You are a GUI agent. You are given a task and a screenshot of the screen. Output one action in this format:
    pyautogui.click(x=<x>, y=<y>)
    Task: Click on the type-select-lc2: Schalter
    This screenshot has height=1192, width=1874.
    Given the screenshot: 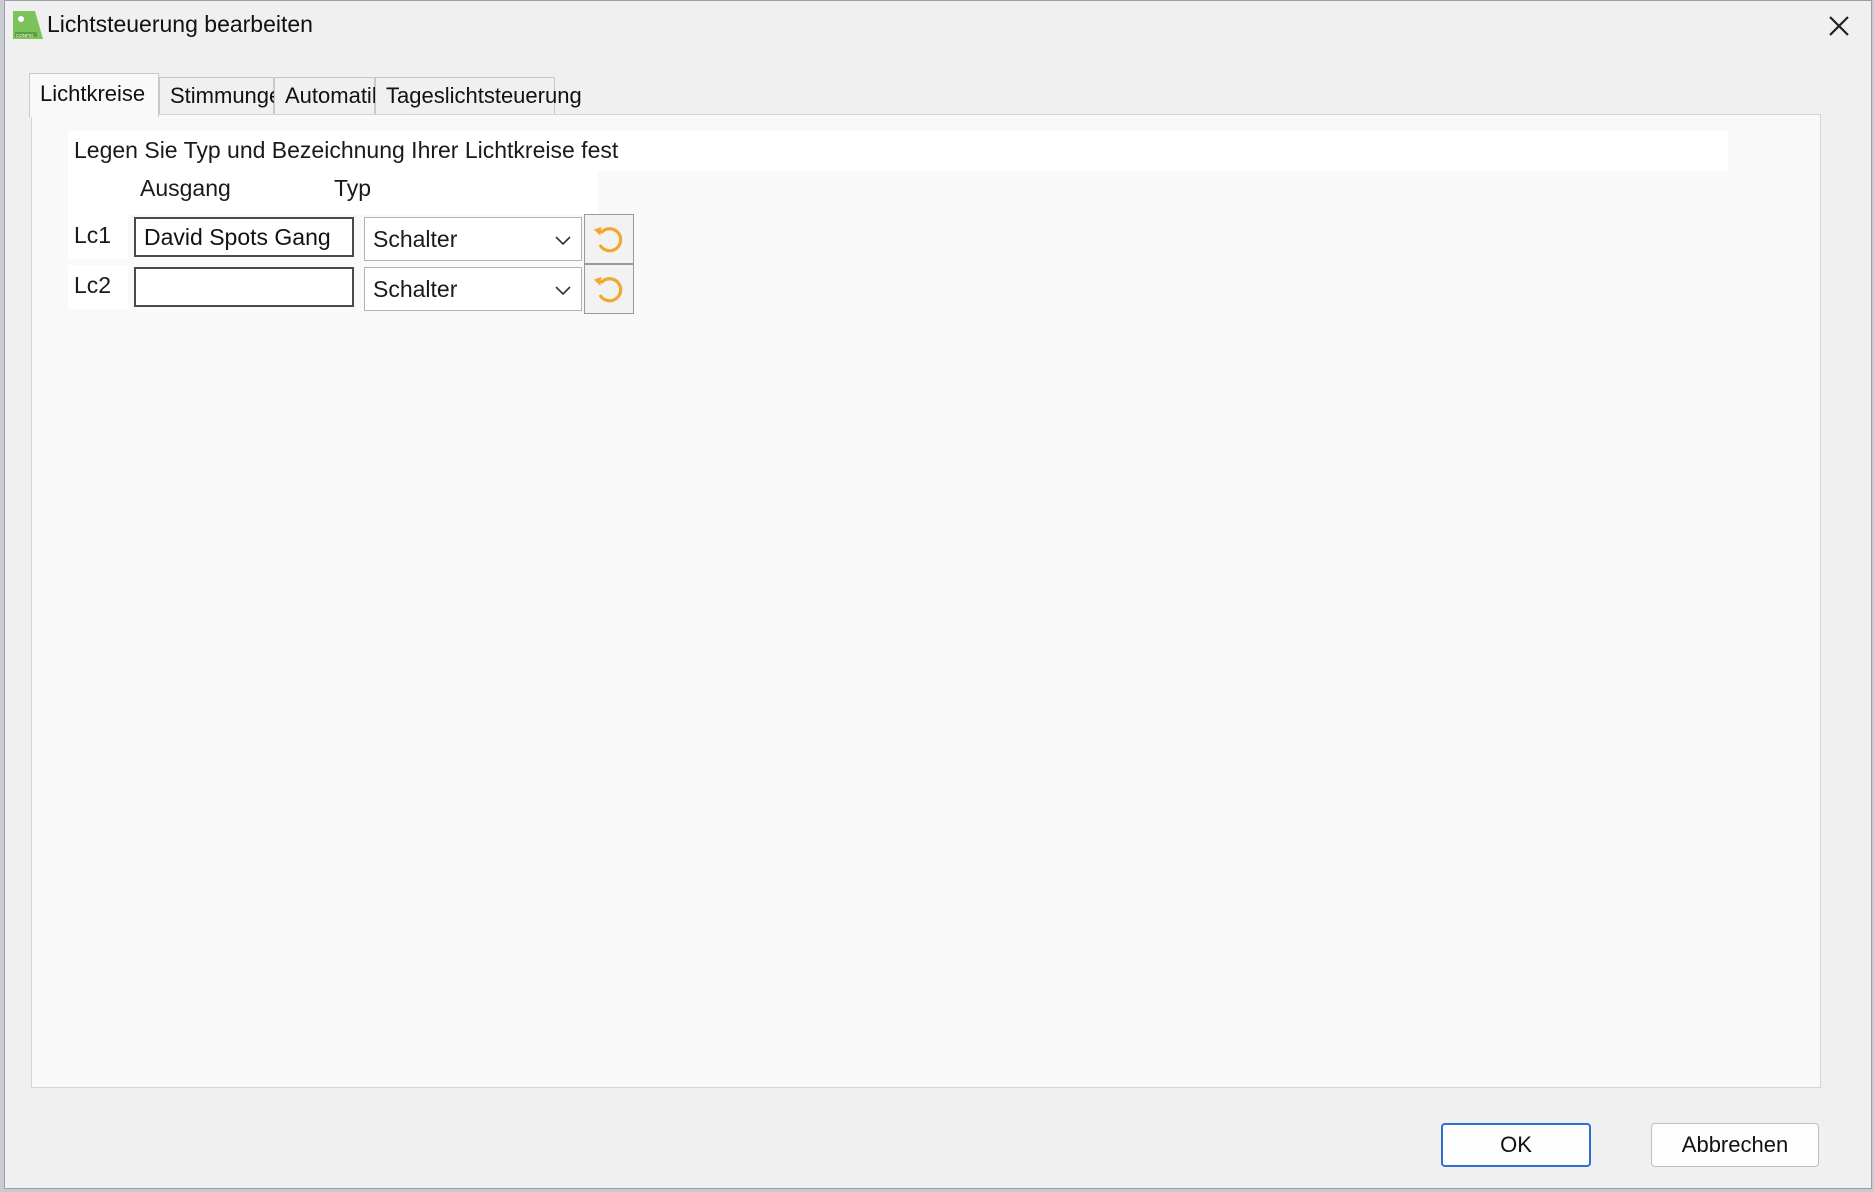 What is the action you would take?
    pyautogui.click(x=473, y=289)
    